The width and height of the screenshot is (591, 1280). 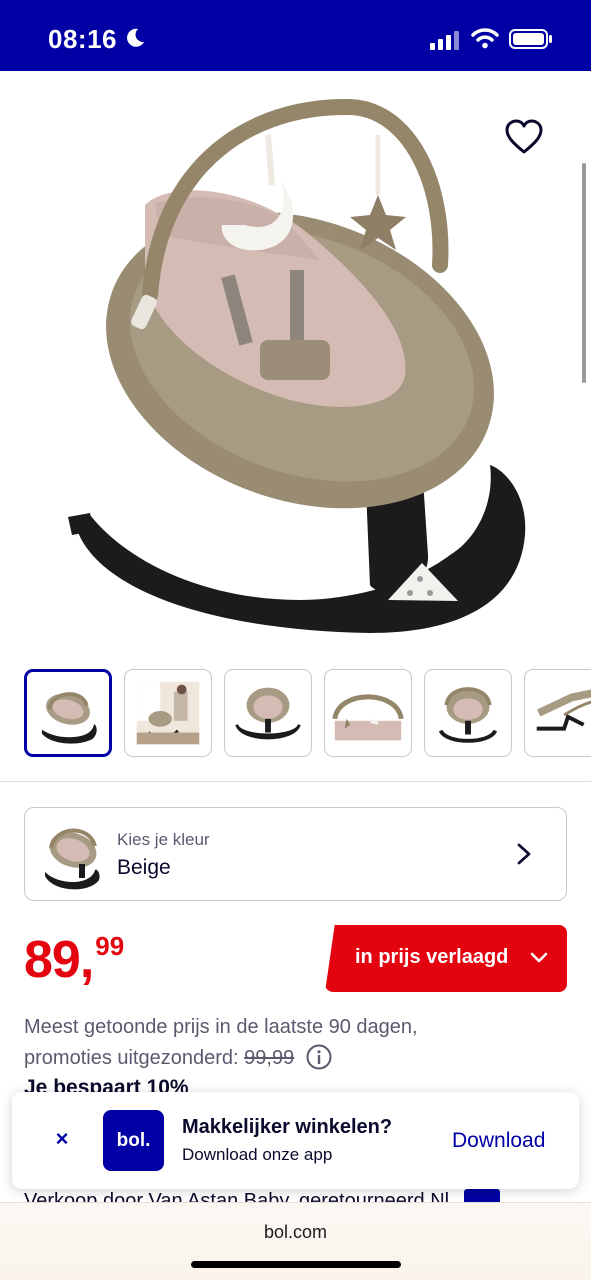 What do you see at coordinates (135, 37) in the screenshot?
I see `moon-icon` at bounding box center [135, 37].